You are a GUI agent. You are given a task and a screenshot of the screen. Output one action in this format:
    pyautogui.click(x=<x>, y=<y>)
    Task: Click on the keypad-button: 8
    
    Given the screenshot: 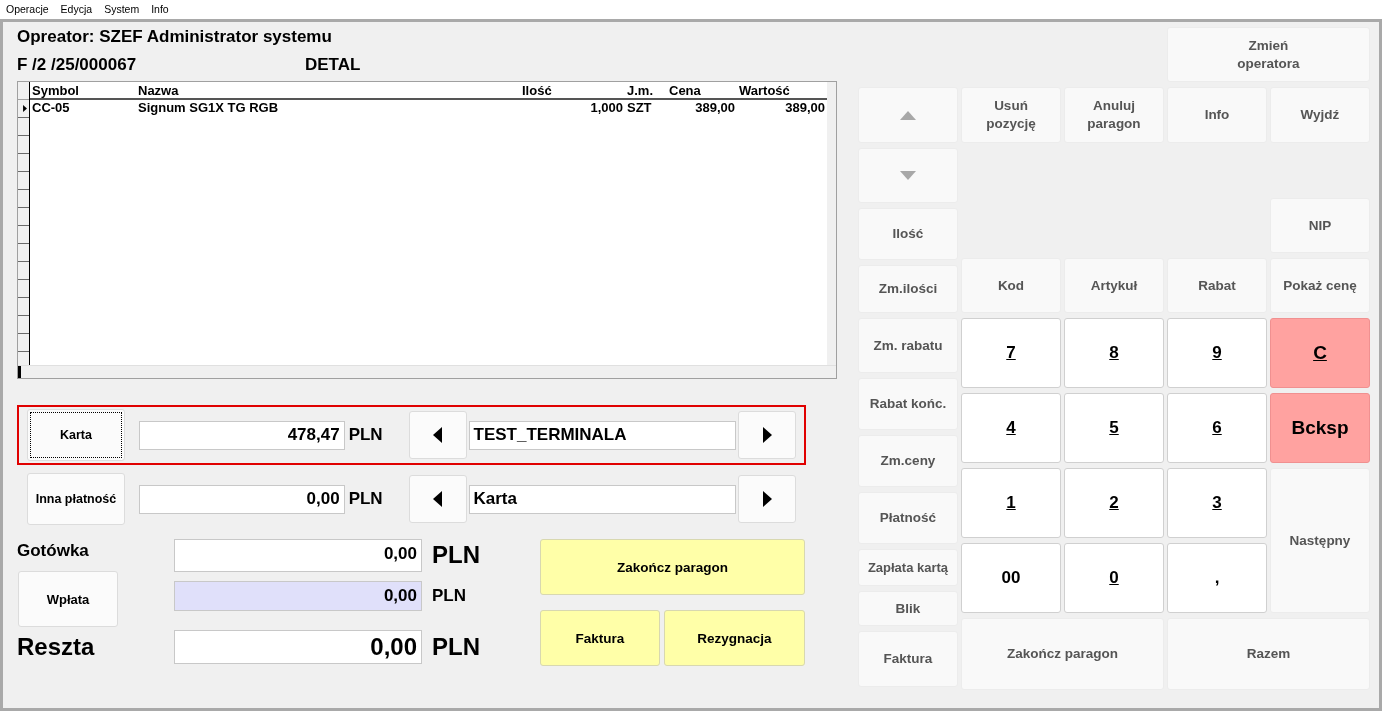 What is the action you would take?
    pyautogui.click(x=1114, y=353)
    